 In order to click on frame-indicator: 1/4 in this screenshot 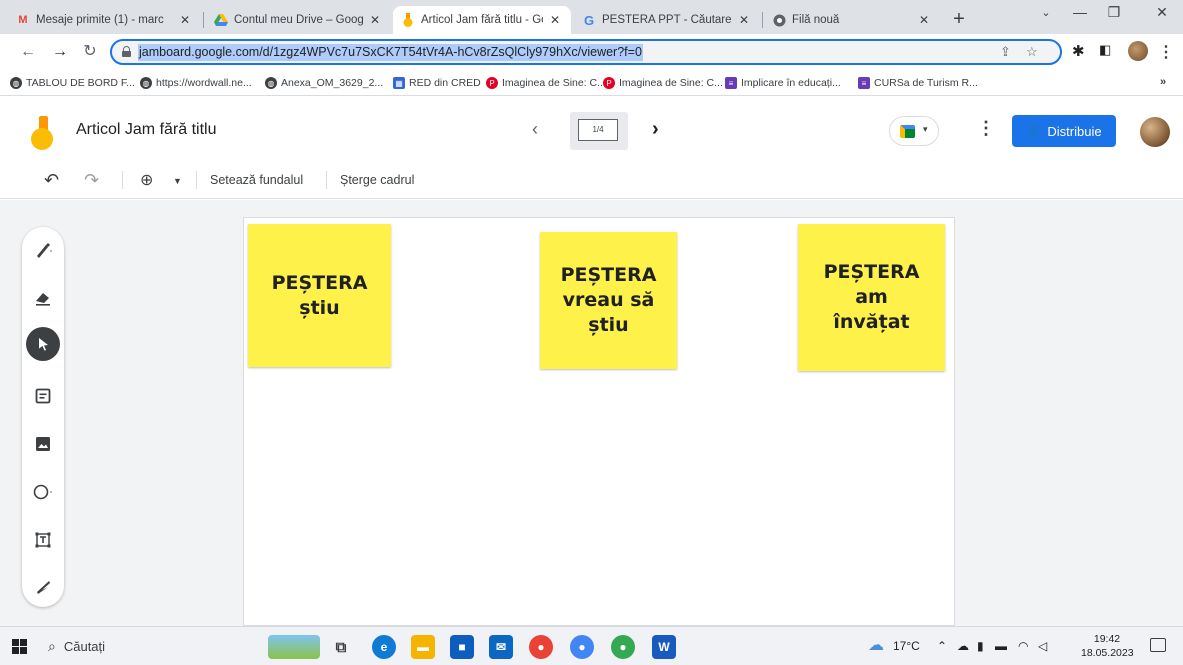, I will do `click(598, 129)`.